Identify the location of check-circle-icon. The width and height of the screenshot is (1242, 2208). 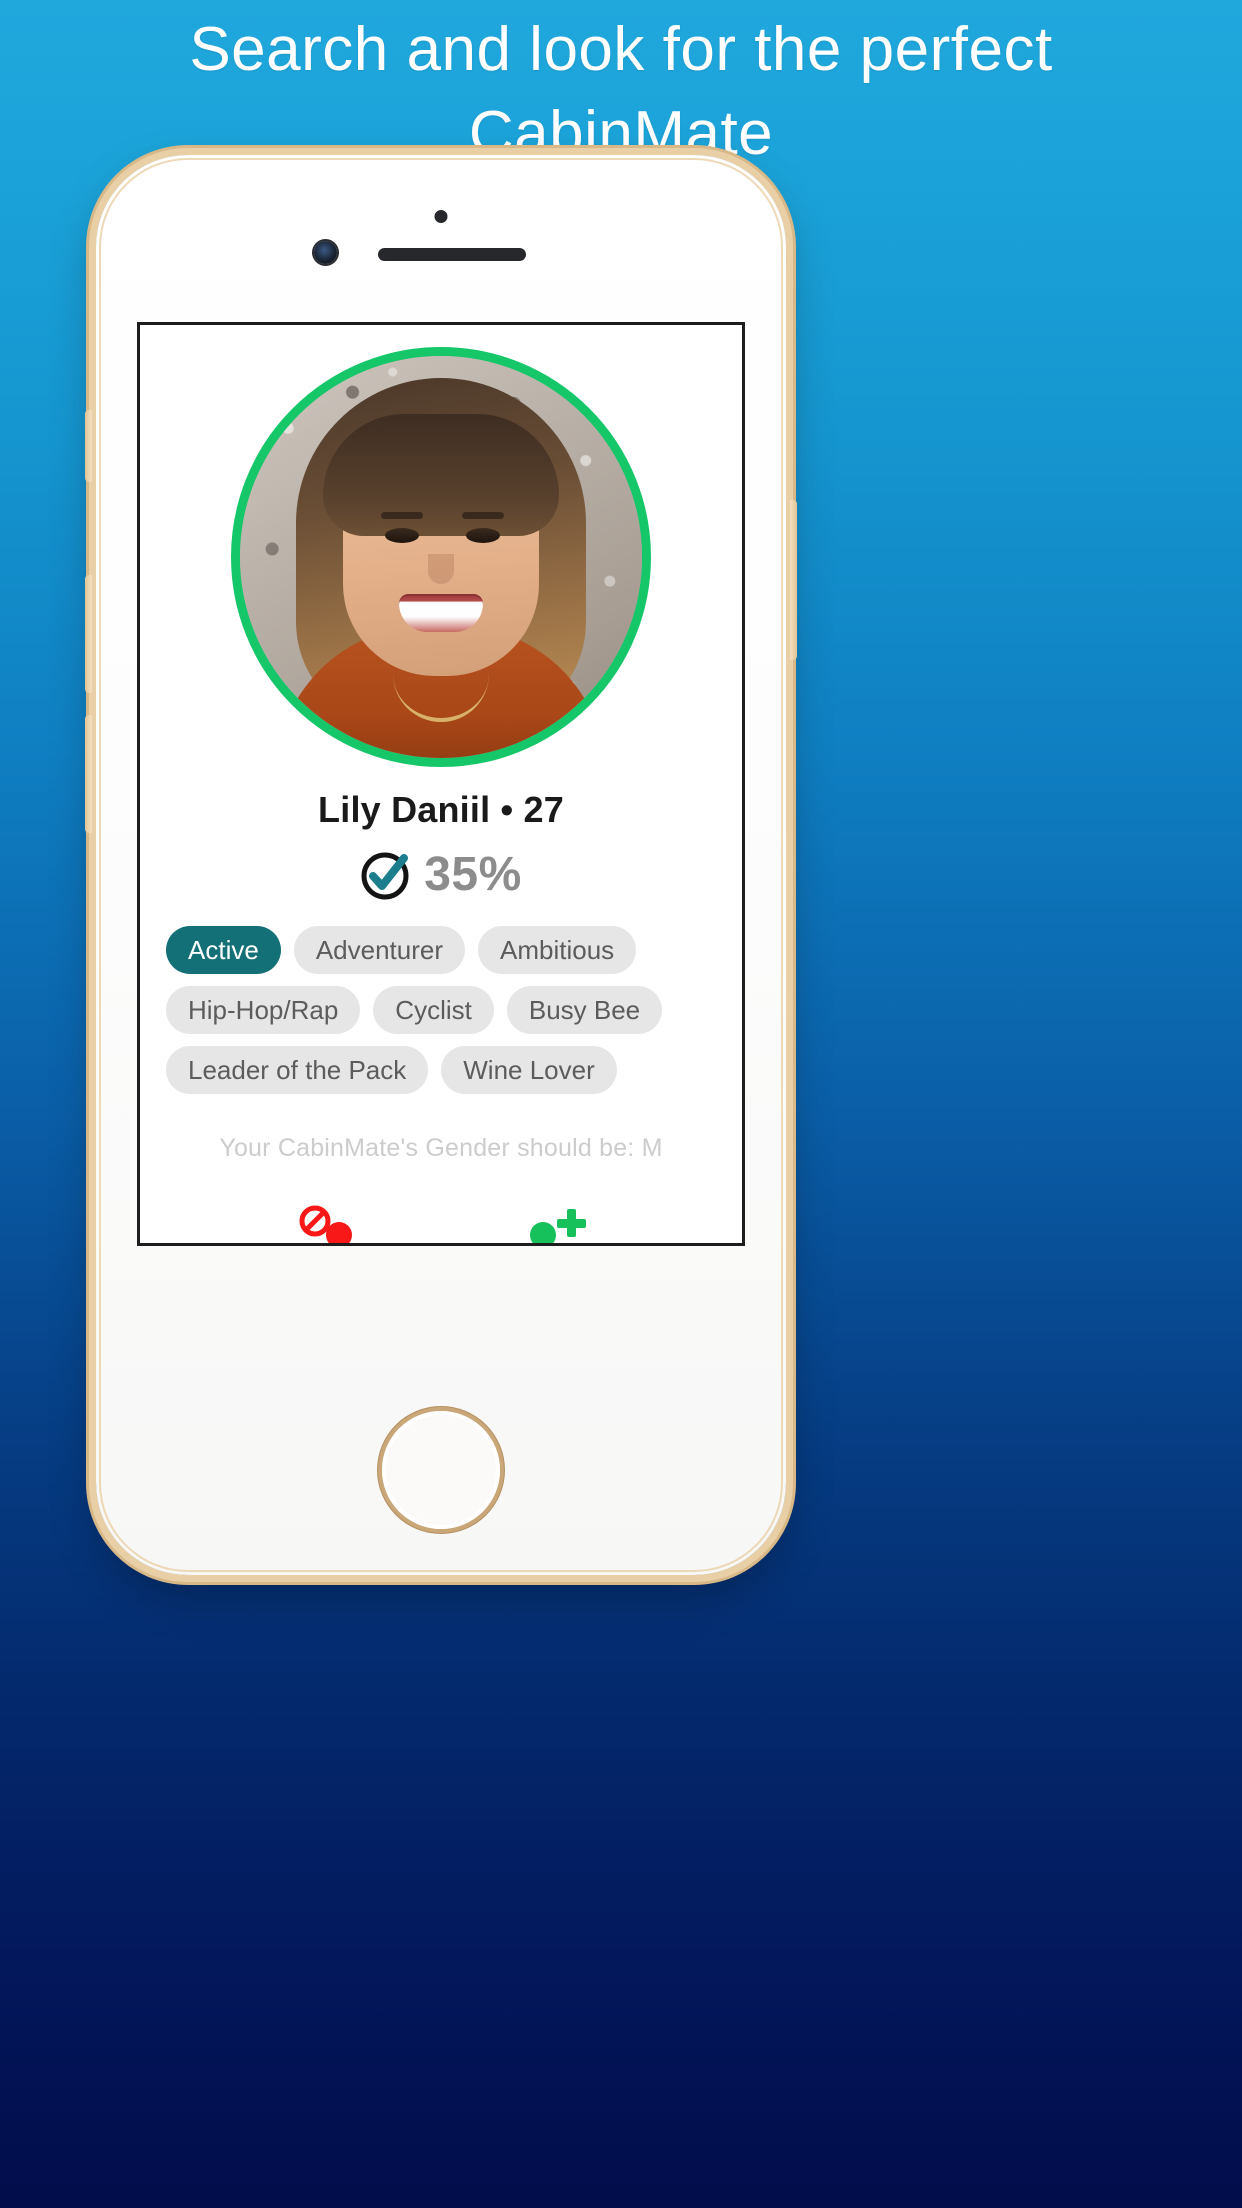
(385, 875).